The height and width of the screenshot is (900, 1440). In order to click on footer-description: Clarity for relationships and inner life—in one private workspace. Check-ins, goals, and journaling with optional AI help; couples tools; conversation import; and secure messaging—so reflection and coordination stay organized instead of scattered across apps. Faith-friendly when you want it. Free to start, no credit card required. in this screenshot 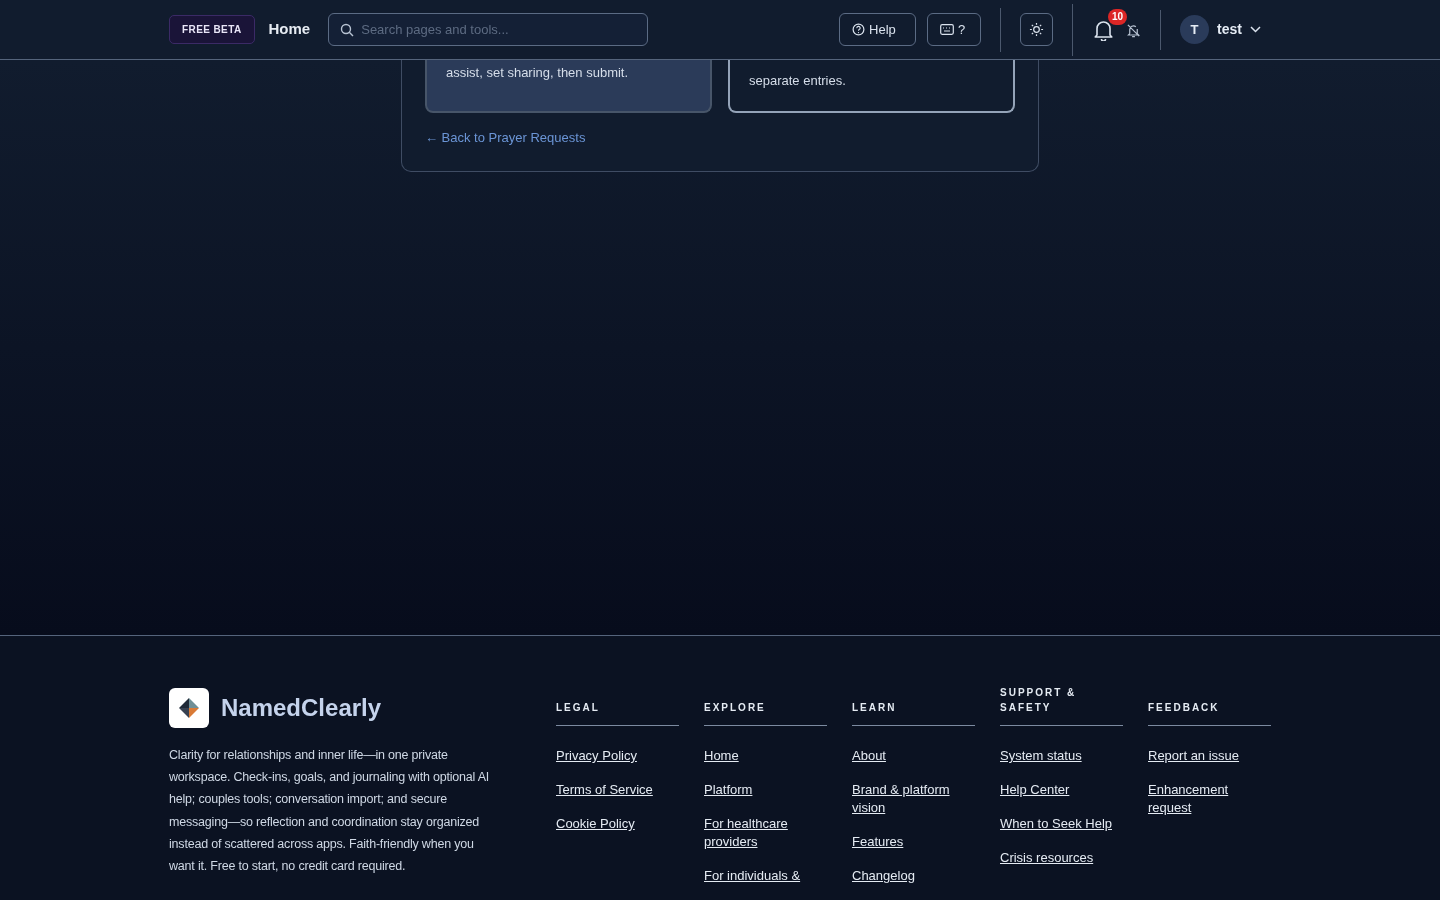, I will do `click(330, 811)`.